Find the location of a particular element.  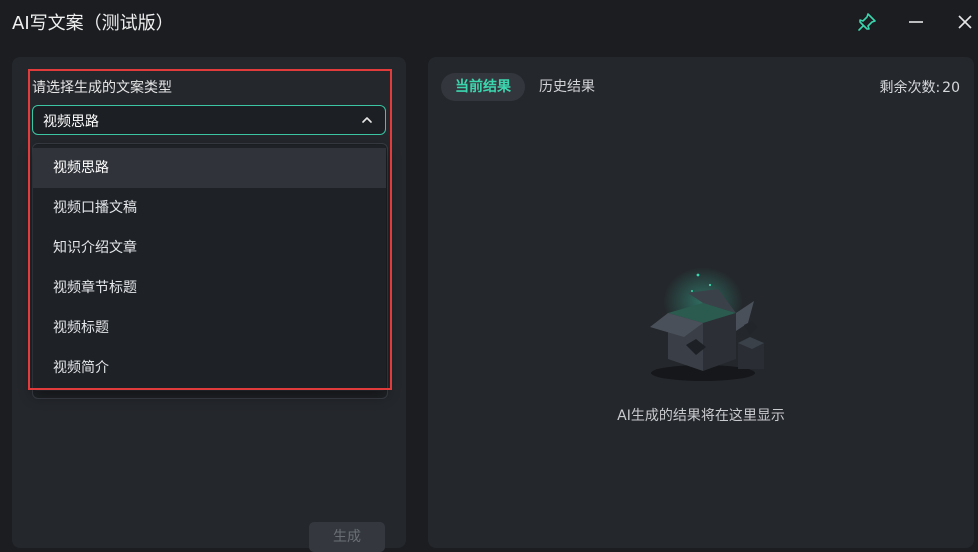

empty-state-text: AI生成的结果将在这里显示 is located at coordinates (701, 416).